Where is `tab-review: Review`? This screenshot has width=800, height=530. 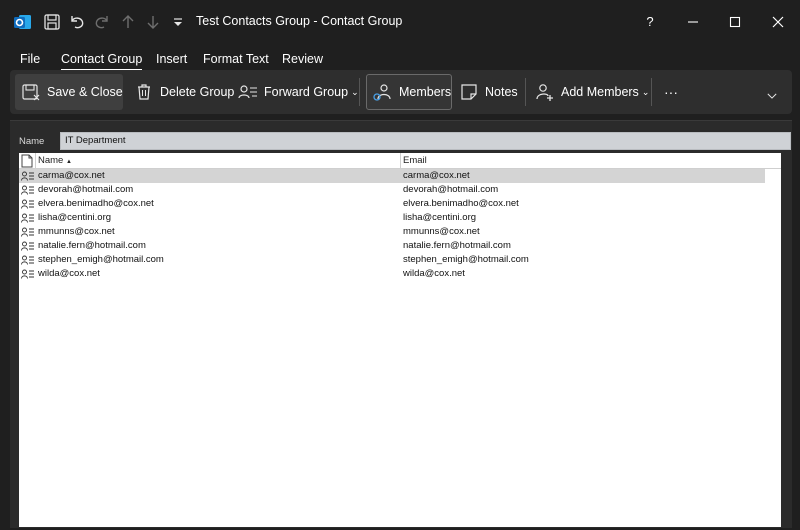
tab-review: Review is located at coordinates (302, 59).